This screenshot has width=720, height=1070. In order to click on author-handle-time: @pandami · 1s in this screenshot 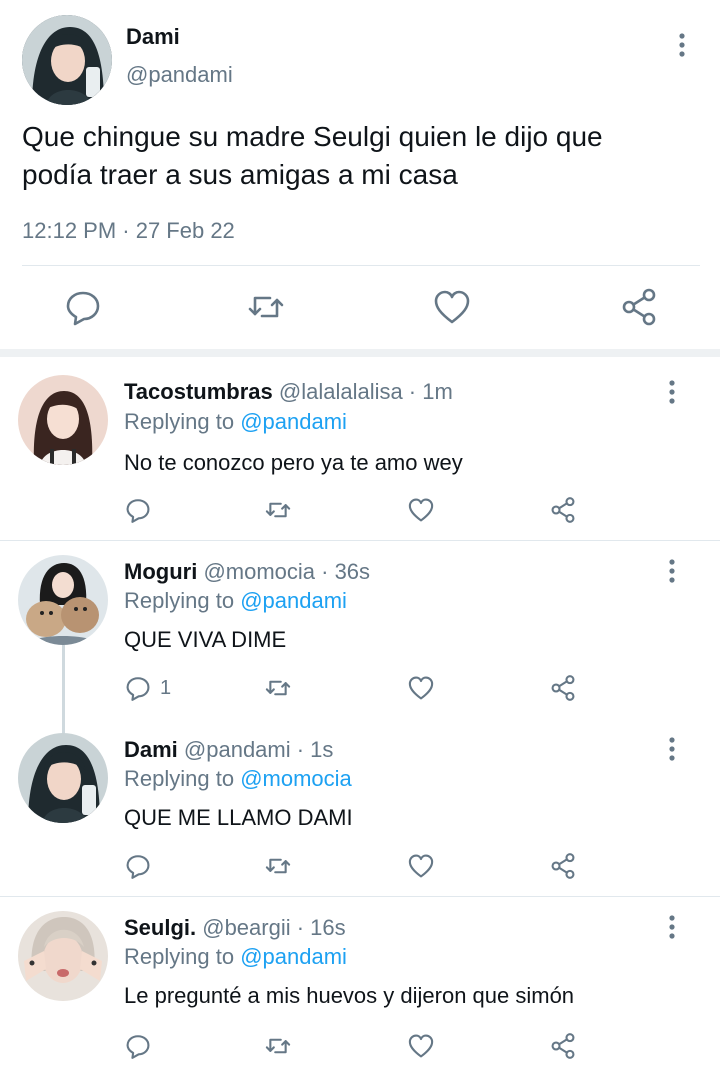, I will do `click(256, 749)`.